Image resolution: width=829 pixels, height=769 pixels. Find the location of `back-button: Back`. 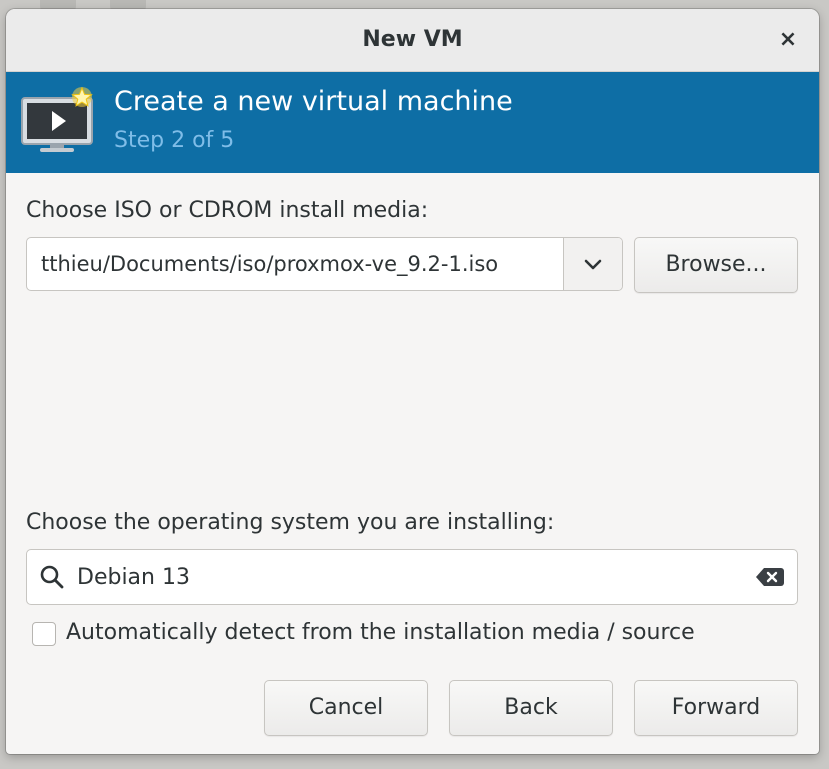

back-button: Back is located at coordinates (531, 708).